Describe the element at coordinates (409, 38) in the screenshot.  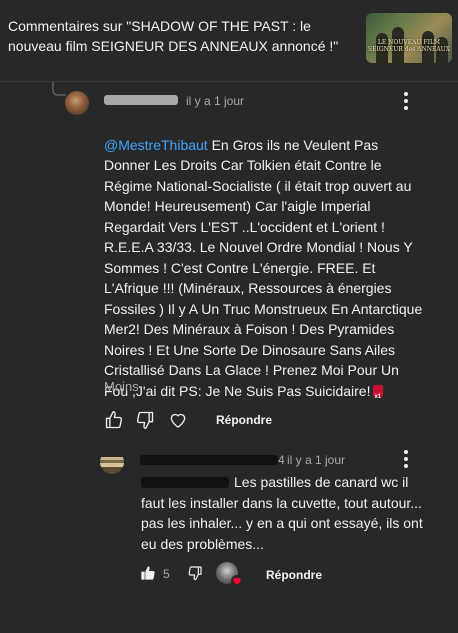
I see `video-thumbnail: LE NOUVEAU FILM SEIGNEUR des ANNEAUX` at that location.